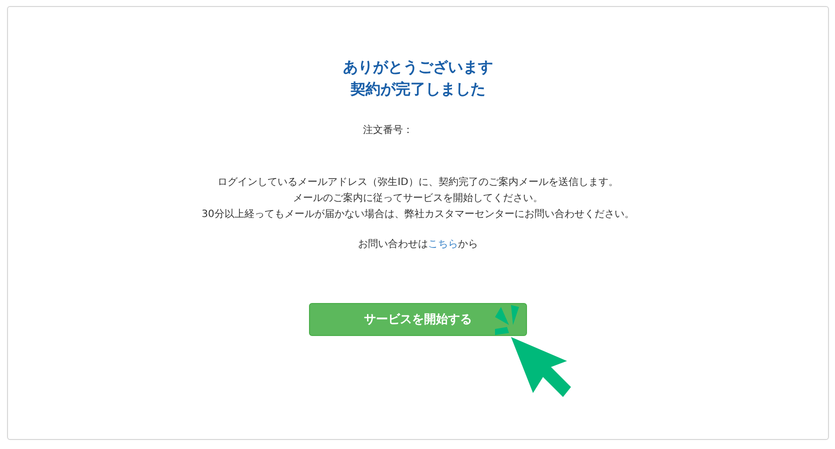 The height and width of the screenshot is (449, 835). What do you see at coordinates (388, 130) in the screenshot?
I see `order-number-label: 注文番号：` at bounding box center [388, 130].